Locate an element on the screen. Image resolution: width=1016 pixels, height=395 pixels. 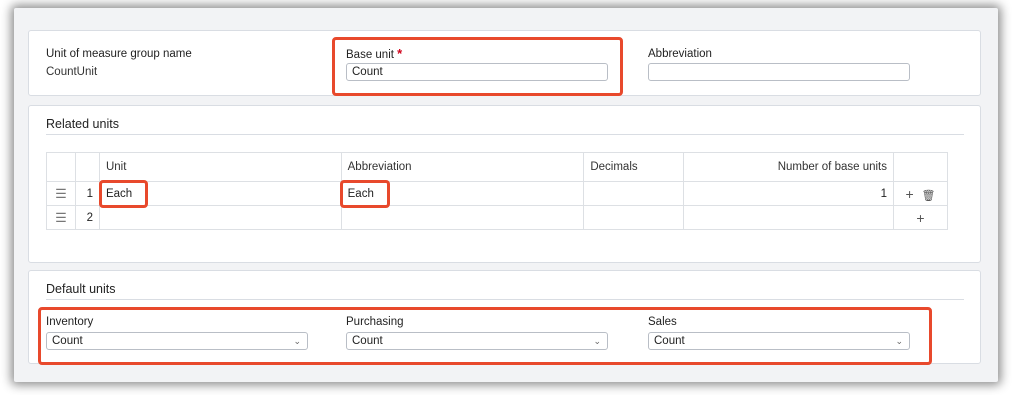
base-unit-label: Base unit * is located at coordinates (374, 53).